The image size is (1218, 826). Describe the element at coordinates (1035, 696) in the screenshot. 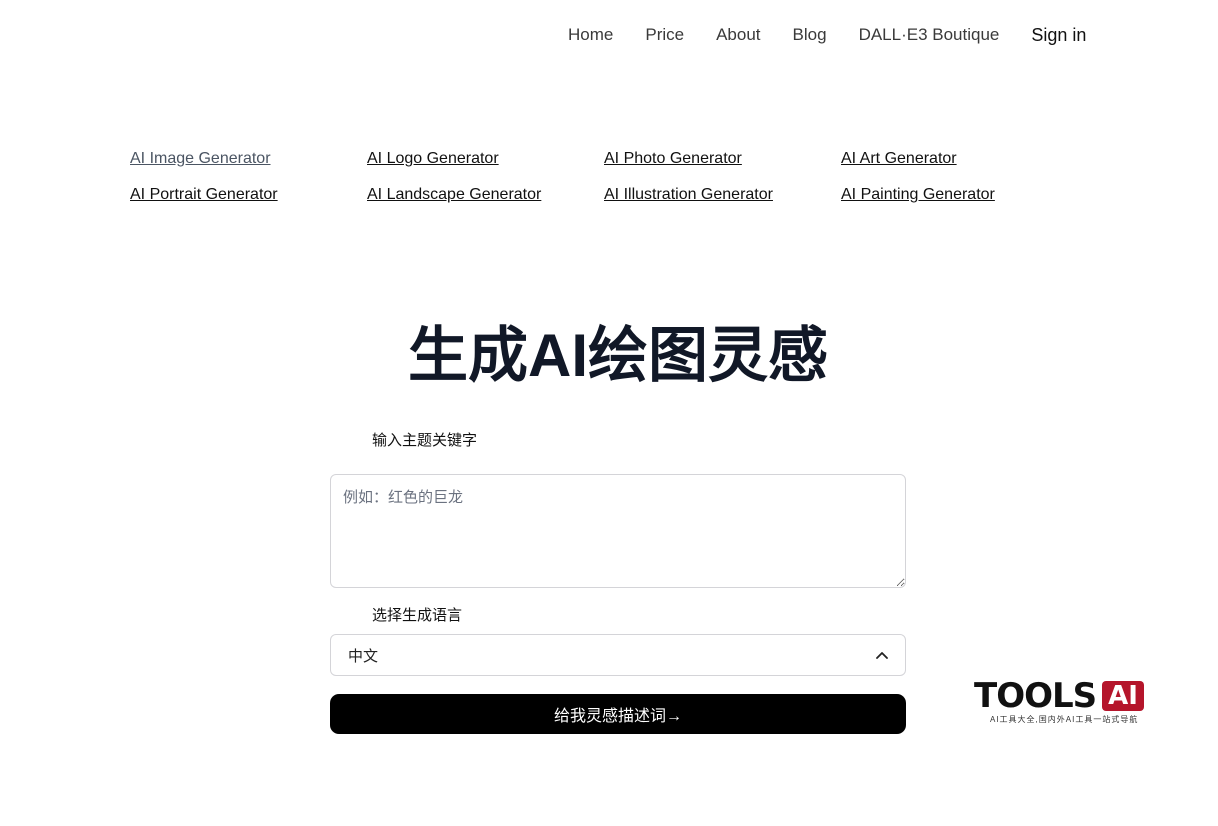

I see `watermark-brand: TOOLS` at that location.